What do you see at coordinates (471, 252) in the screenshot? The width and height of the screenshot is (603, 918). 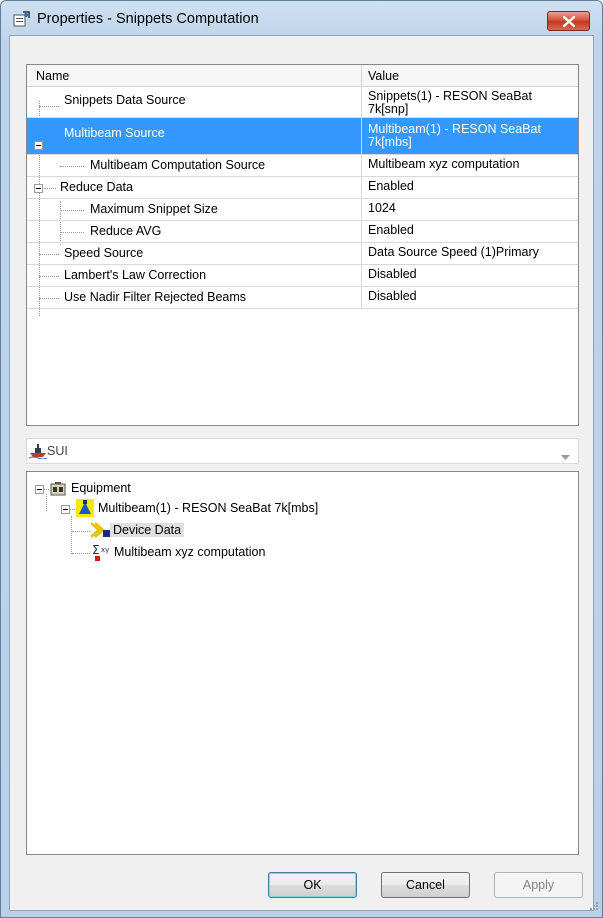 I see `property-value: Data Source Speed (1)Primary` at bounding box center [471, 252].